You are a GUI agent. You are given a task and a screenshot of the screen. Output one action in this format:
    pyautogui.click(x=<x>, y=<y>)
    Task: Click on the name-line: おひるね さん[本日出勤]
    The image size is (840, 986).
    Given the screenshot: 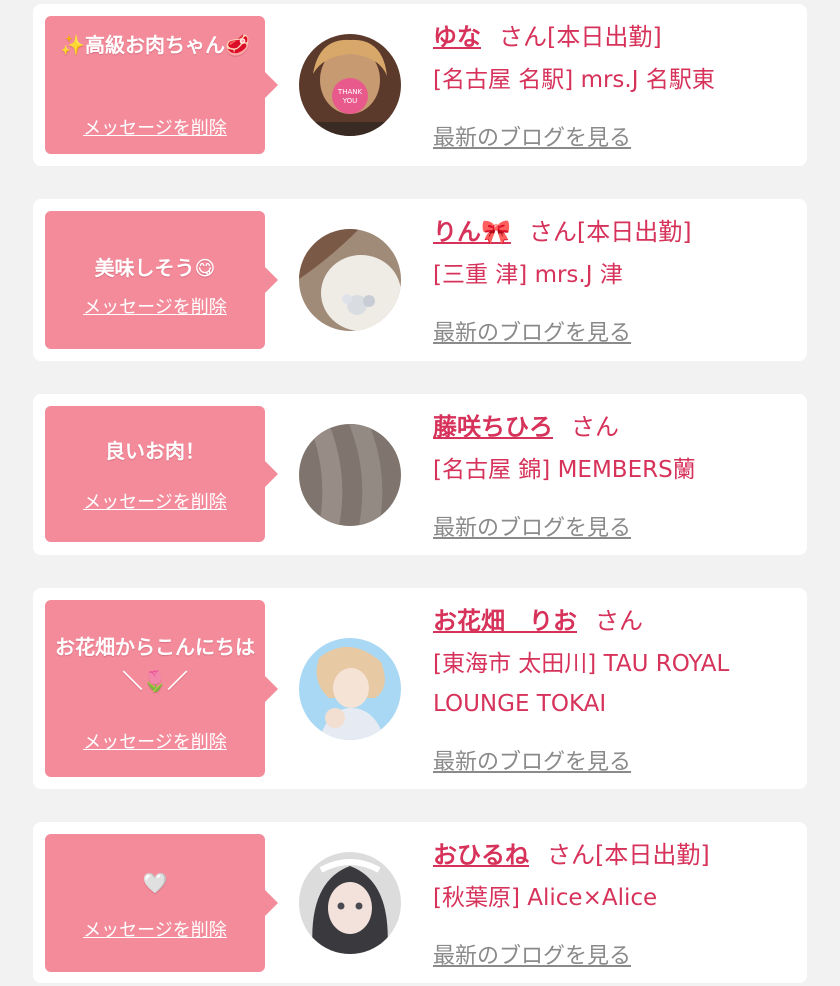 What is the action you would take?
    pyautogui.click(x=615, y=855)
    